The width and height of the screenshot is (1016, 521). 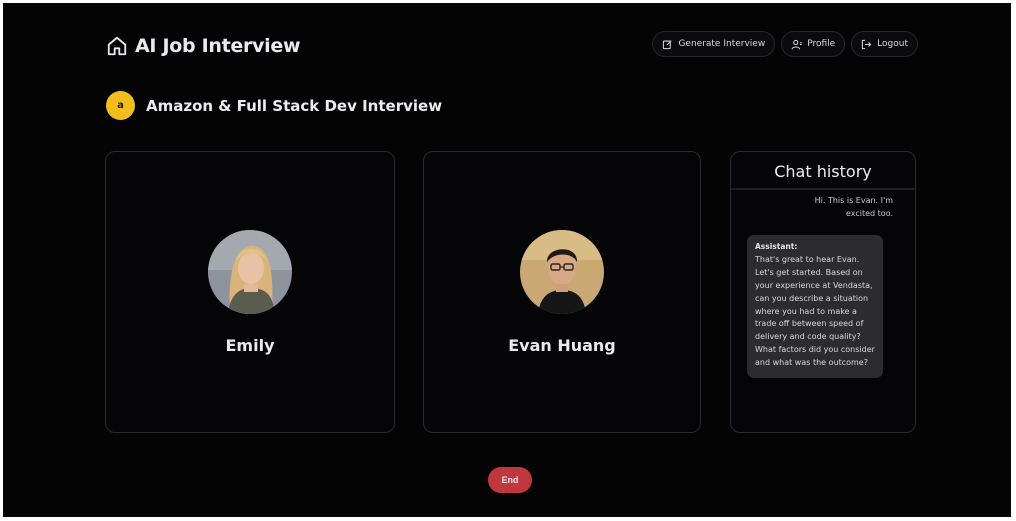 I want to click on end-interview-button: End, so click(x=510, y=480).